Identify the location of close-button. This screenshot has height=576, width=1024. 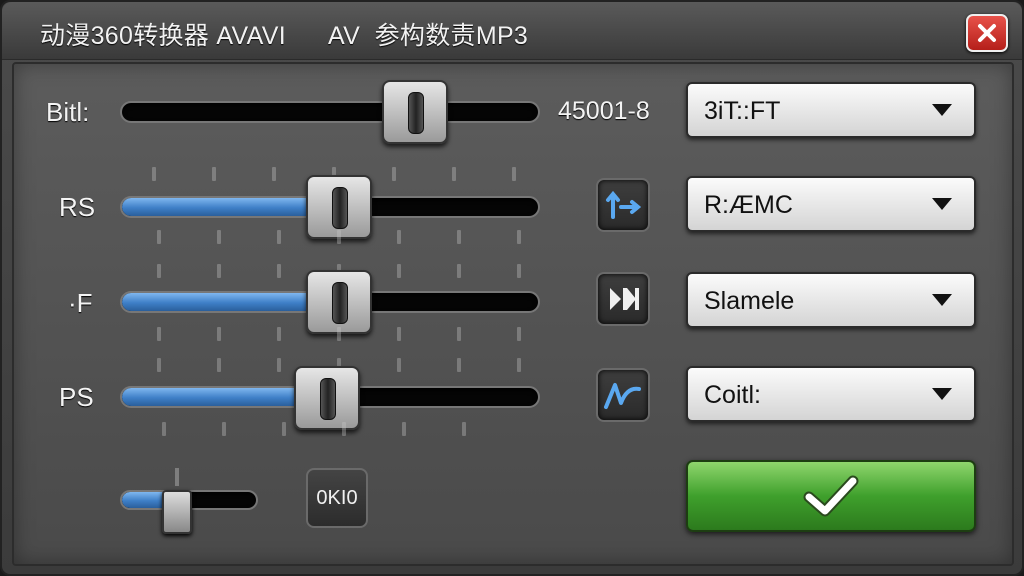
(987, 33).